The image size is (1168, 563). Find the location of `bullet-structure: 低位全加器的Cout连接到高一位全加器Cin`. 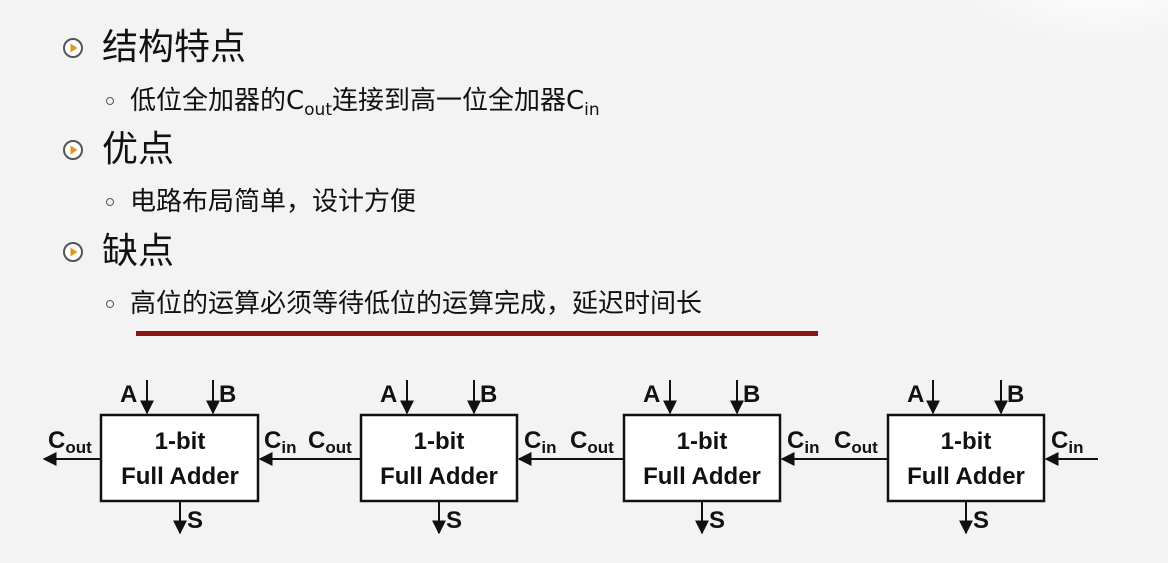

bullet-structure: 低位全加器的Cout连接到高一位全加器Cin is located at coordinates (353, 101).